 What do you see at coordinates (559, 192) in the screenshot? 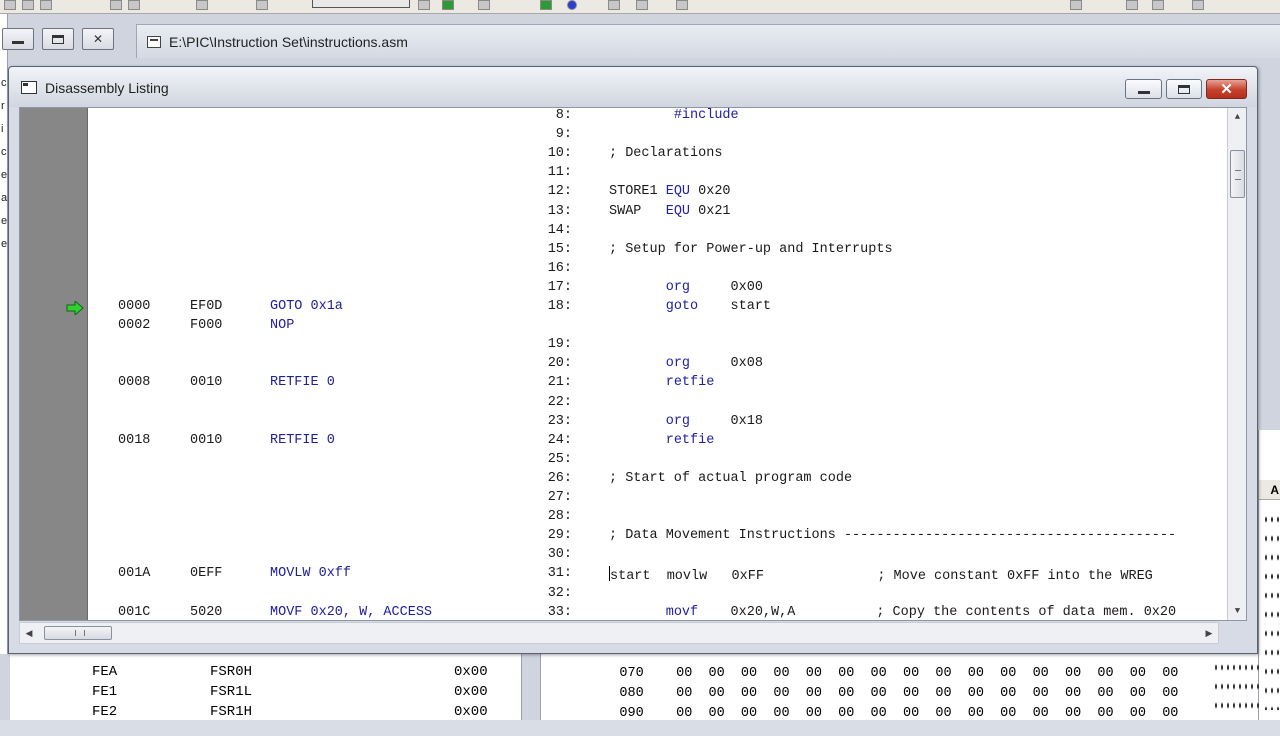
I see `line-number-cell: 12:` at bounding box center [559, 192].